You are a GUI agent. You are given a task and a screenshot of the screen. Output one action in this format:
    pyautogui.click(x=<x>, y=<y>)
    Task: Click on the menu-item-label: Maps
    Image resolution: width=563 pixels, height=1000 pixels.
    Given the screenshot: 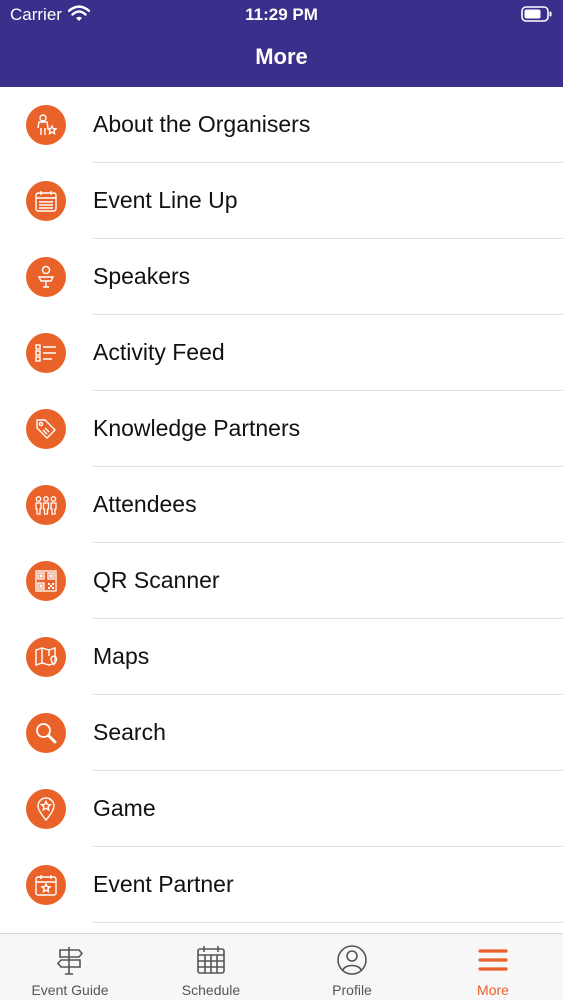 What is the action you would take?
    pyautogui.click(x=121, y=656)
    